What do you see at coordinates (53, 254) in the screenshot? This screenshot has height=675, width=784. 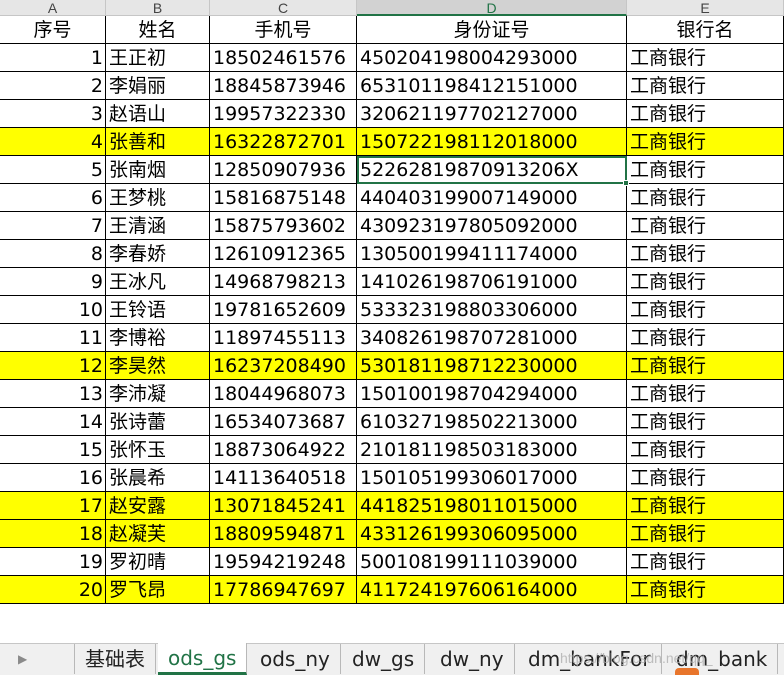 I see `cell-no: 8` at bounding box center [53, 254].